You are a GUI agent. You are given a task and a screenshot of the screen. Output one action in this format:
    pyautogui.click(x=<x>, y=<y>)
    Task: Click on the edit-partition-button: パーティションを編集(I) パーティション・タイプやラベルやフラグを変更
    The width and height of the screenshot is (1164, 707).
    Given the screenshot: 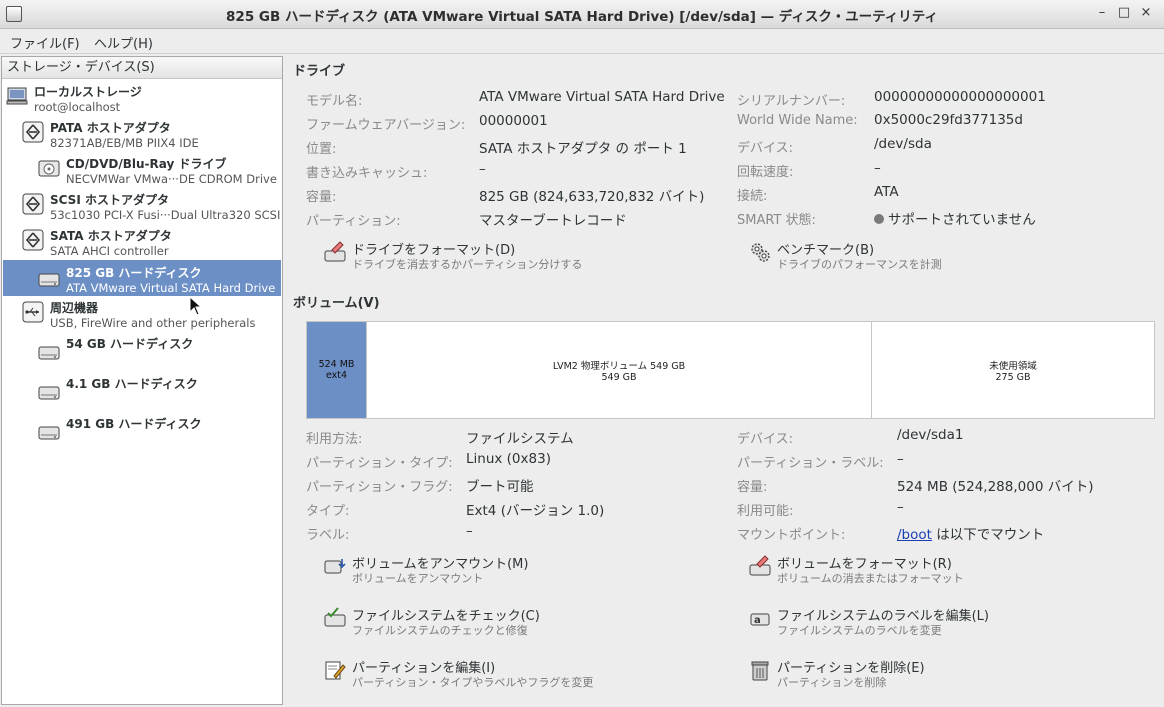 What is the action you would take?
    pyautogui.click(x=489, y=675)
    